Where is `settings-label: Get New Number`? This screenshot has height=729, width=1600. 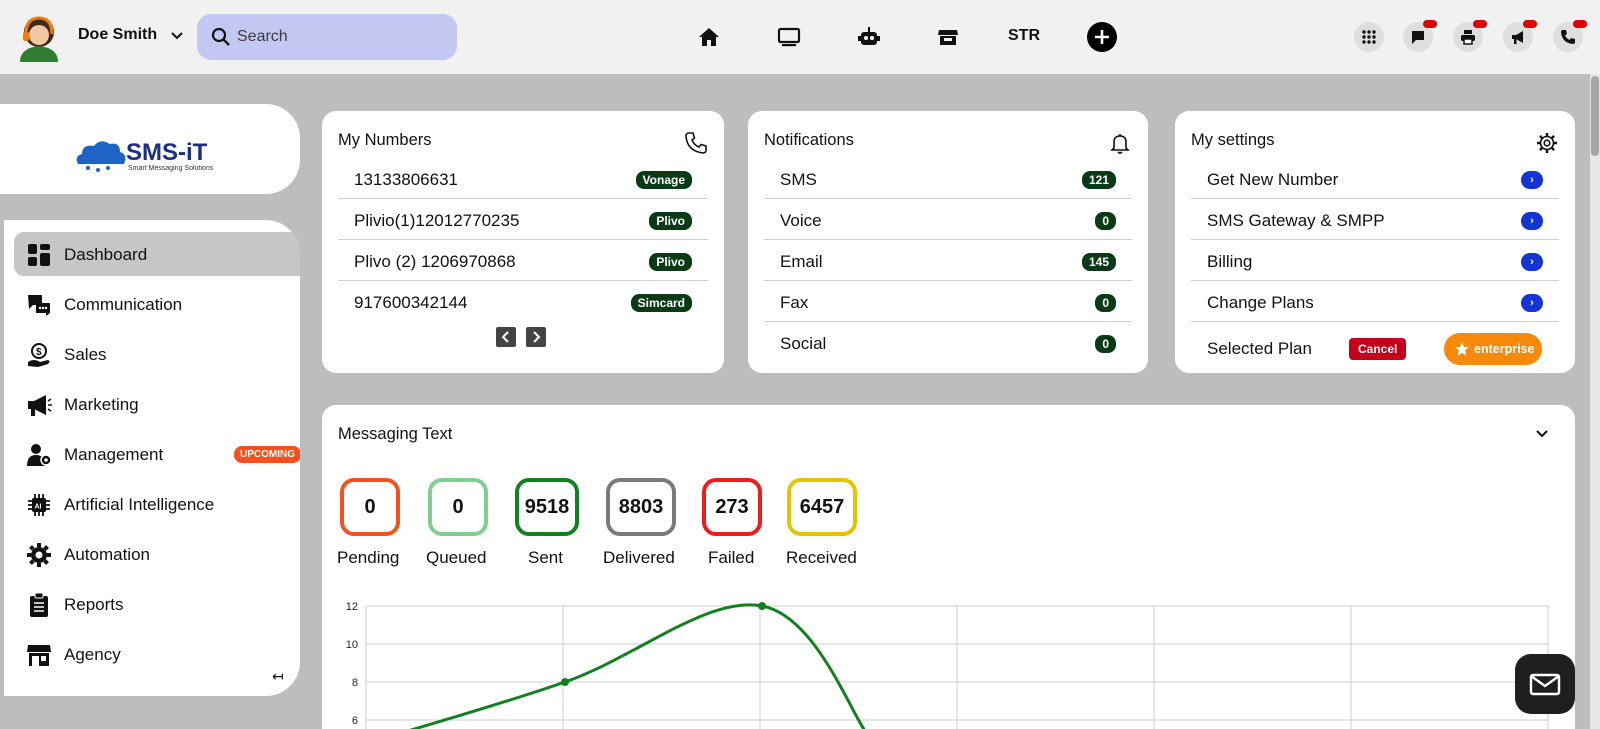
settings-label: Get New Number is located at coordinates (1273, 179).